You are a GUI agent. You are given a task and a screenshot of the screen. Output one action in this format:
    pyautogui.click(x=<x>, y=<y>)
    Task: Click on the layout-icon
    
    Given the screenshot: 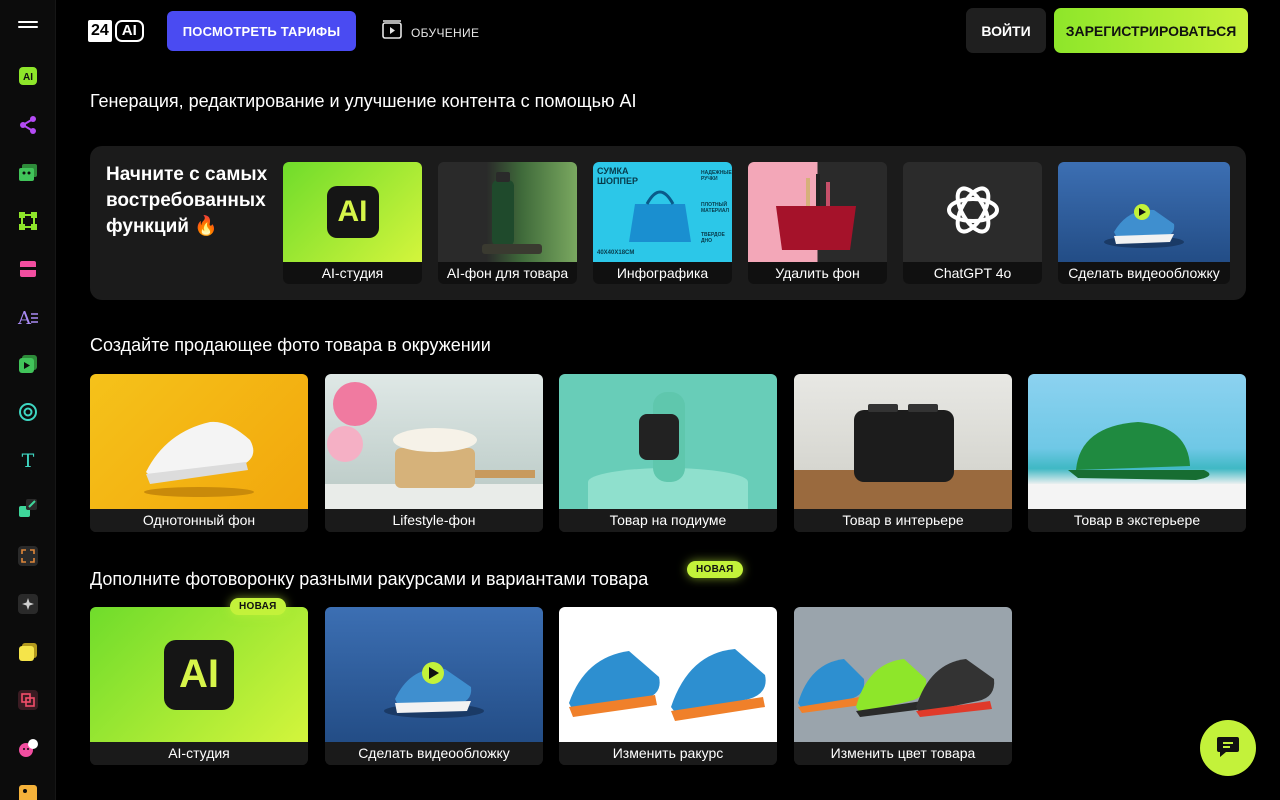 What is the action you would take?
    pyautogui.click(x=28, y=269)
    